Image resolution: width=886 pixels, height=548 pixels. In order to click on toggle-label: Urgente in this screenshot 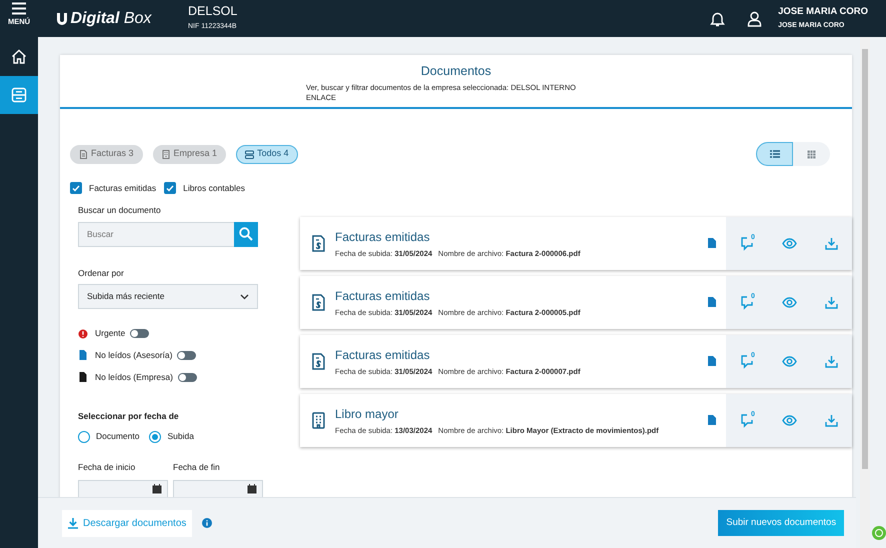, I will do `click(110, 333)`.